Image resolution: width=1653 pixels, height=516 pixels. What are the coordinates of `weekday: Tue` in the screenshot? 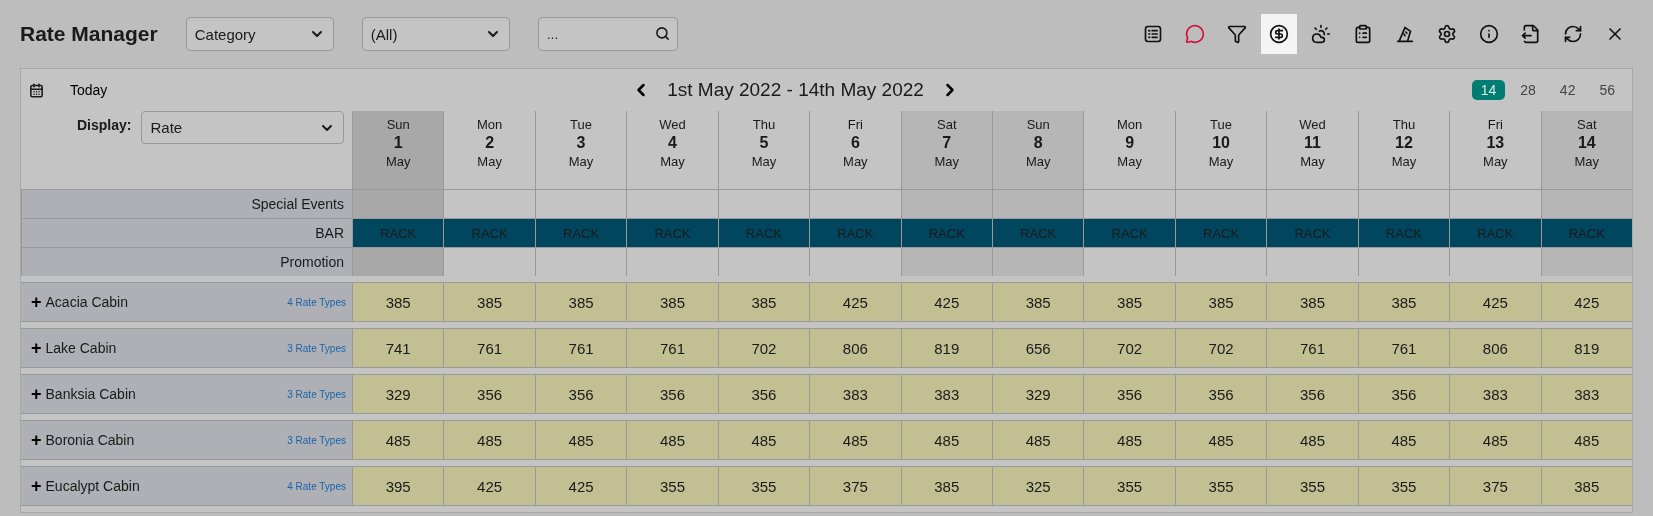 It's located at (1221, 124).